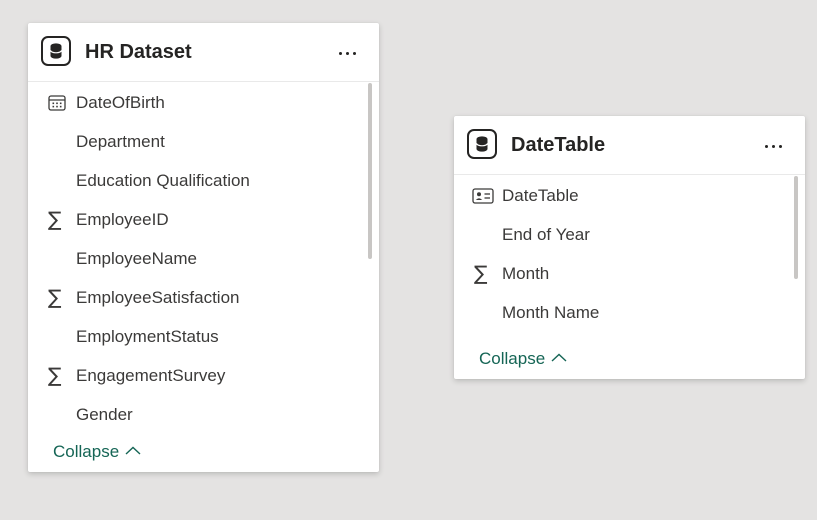 The image size is (817, 520). Describe the element at coordinates (57, 103) in the screenshot. I see `calendar-icon` at that location.